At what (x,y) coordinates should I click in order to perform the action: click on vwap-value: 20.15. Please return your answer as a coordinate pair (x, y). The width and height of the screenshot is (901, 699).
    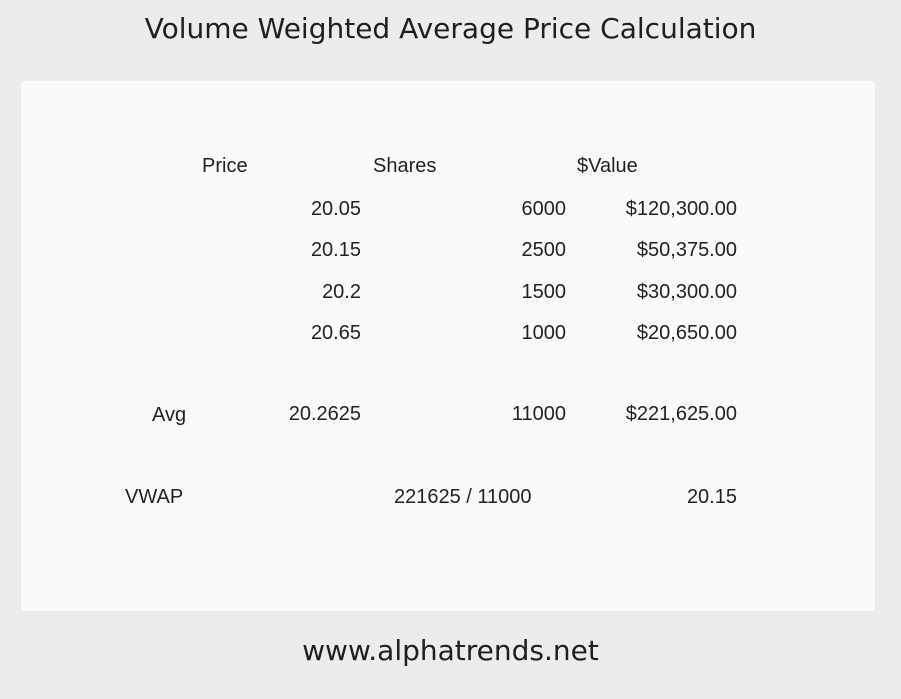
    Looking at the image, I should click on (711, 497).